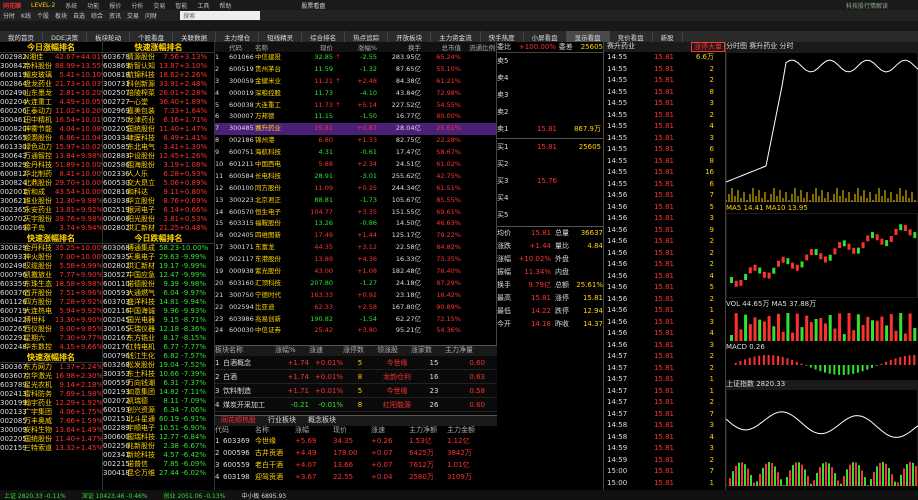 The width and height of the screenshot is (918, 500). Describe the element at coordinates (51, 293) in the screenshot. I see `list-item: 600376 首开股份 7.51 +9.96%` at that location.